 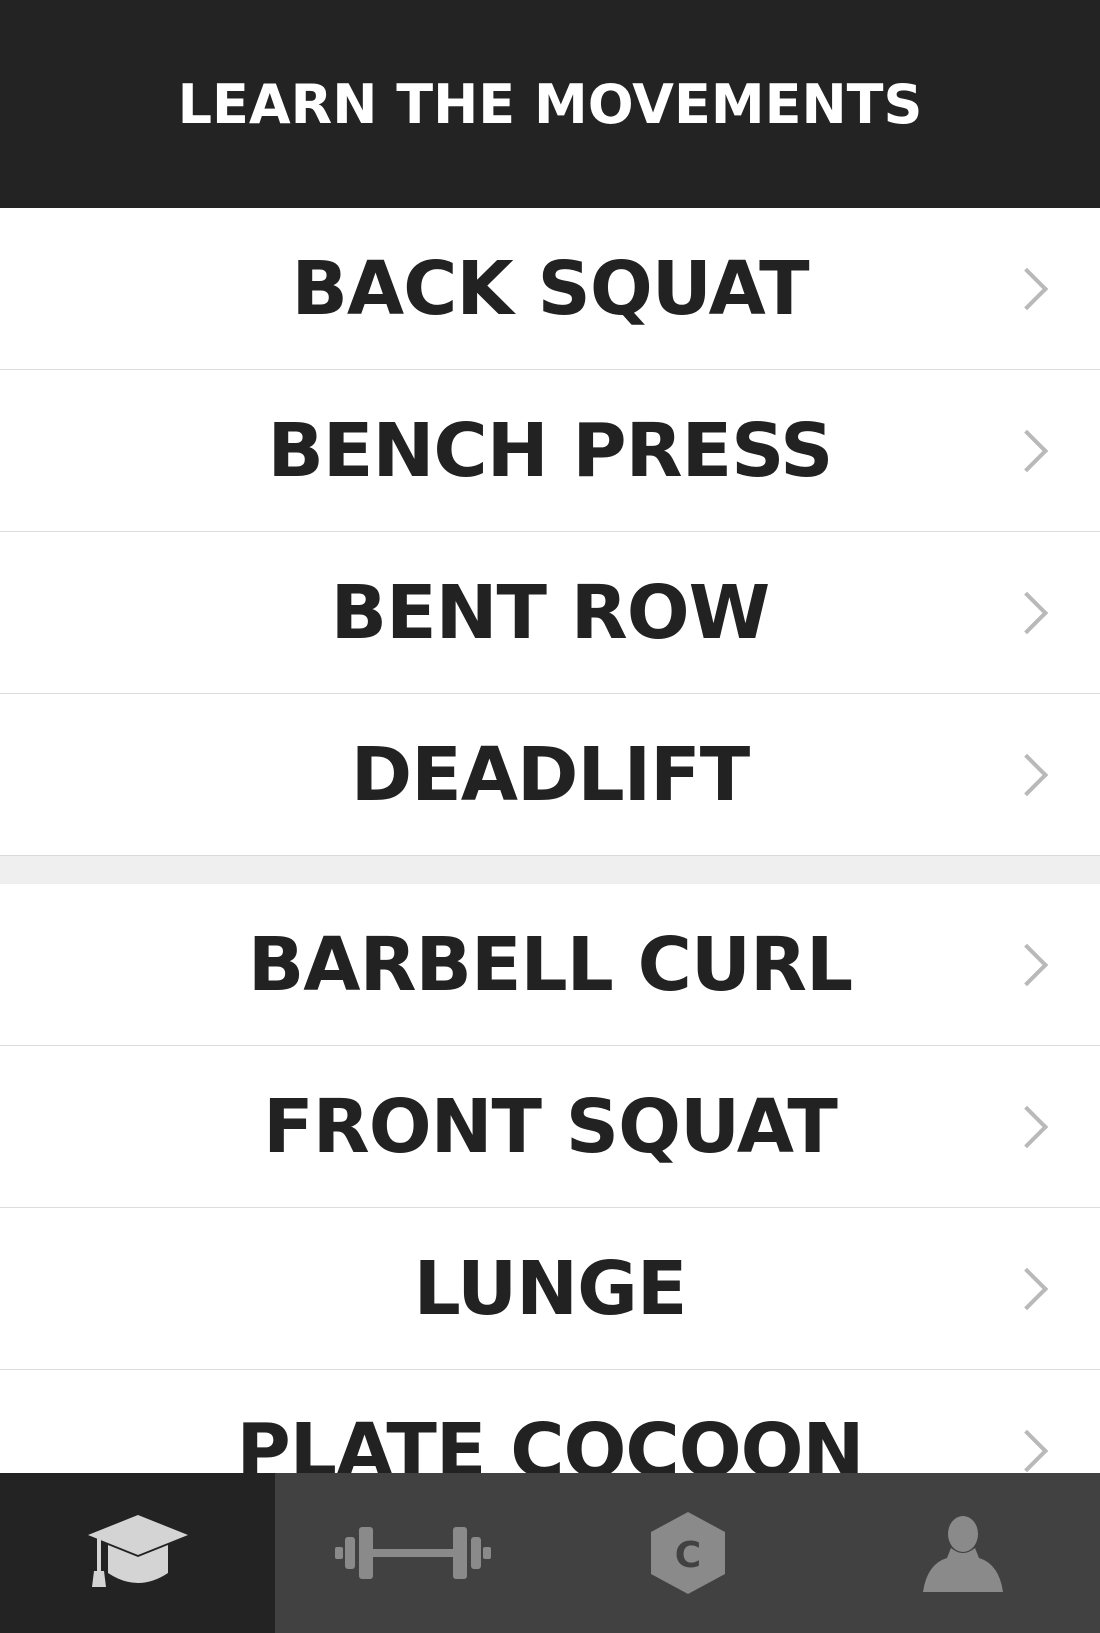 I want to click on tab-learn, so click(x=137, y=1553).